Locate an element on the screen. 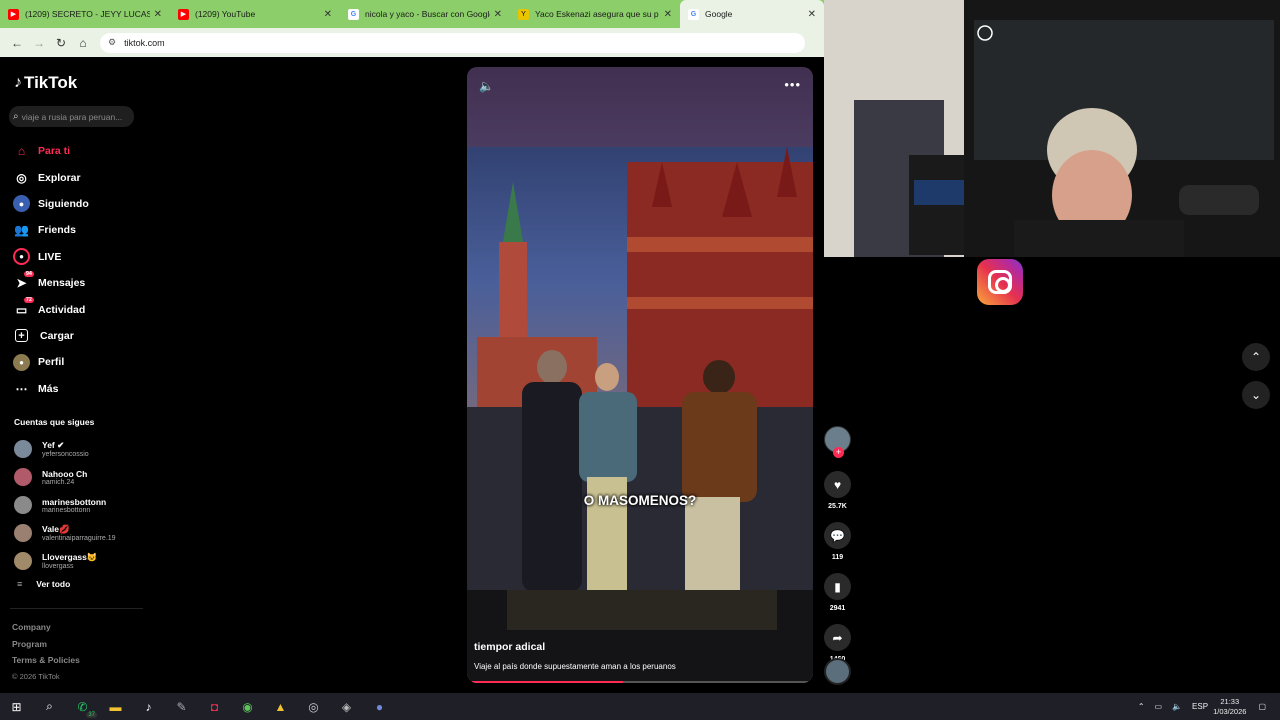 This screenshot has width=1280, height=720. reload-icon: ↻ is located at coordinates (61, 43).